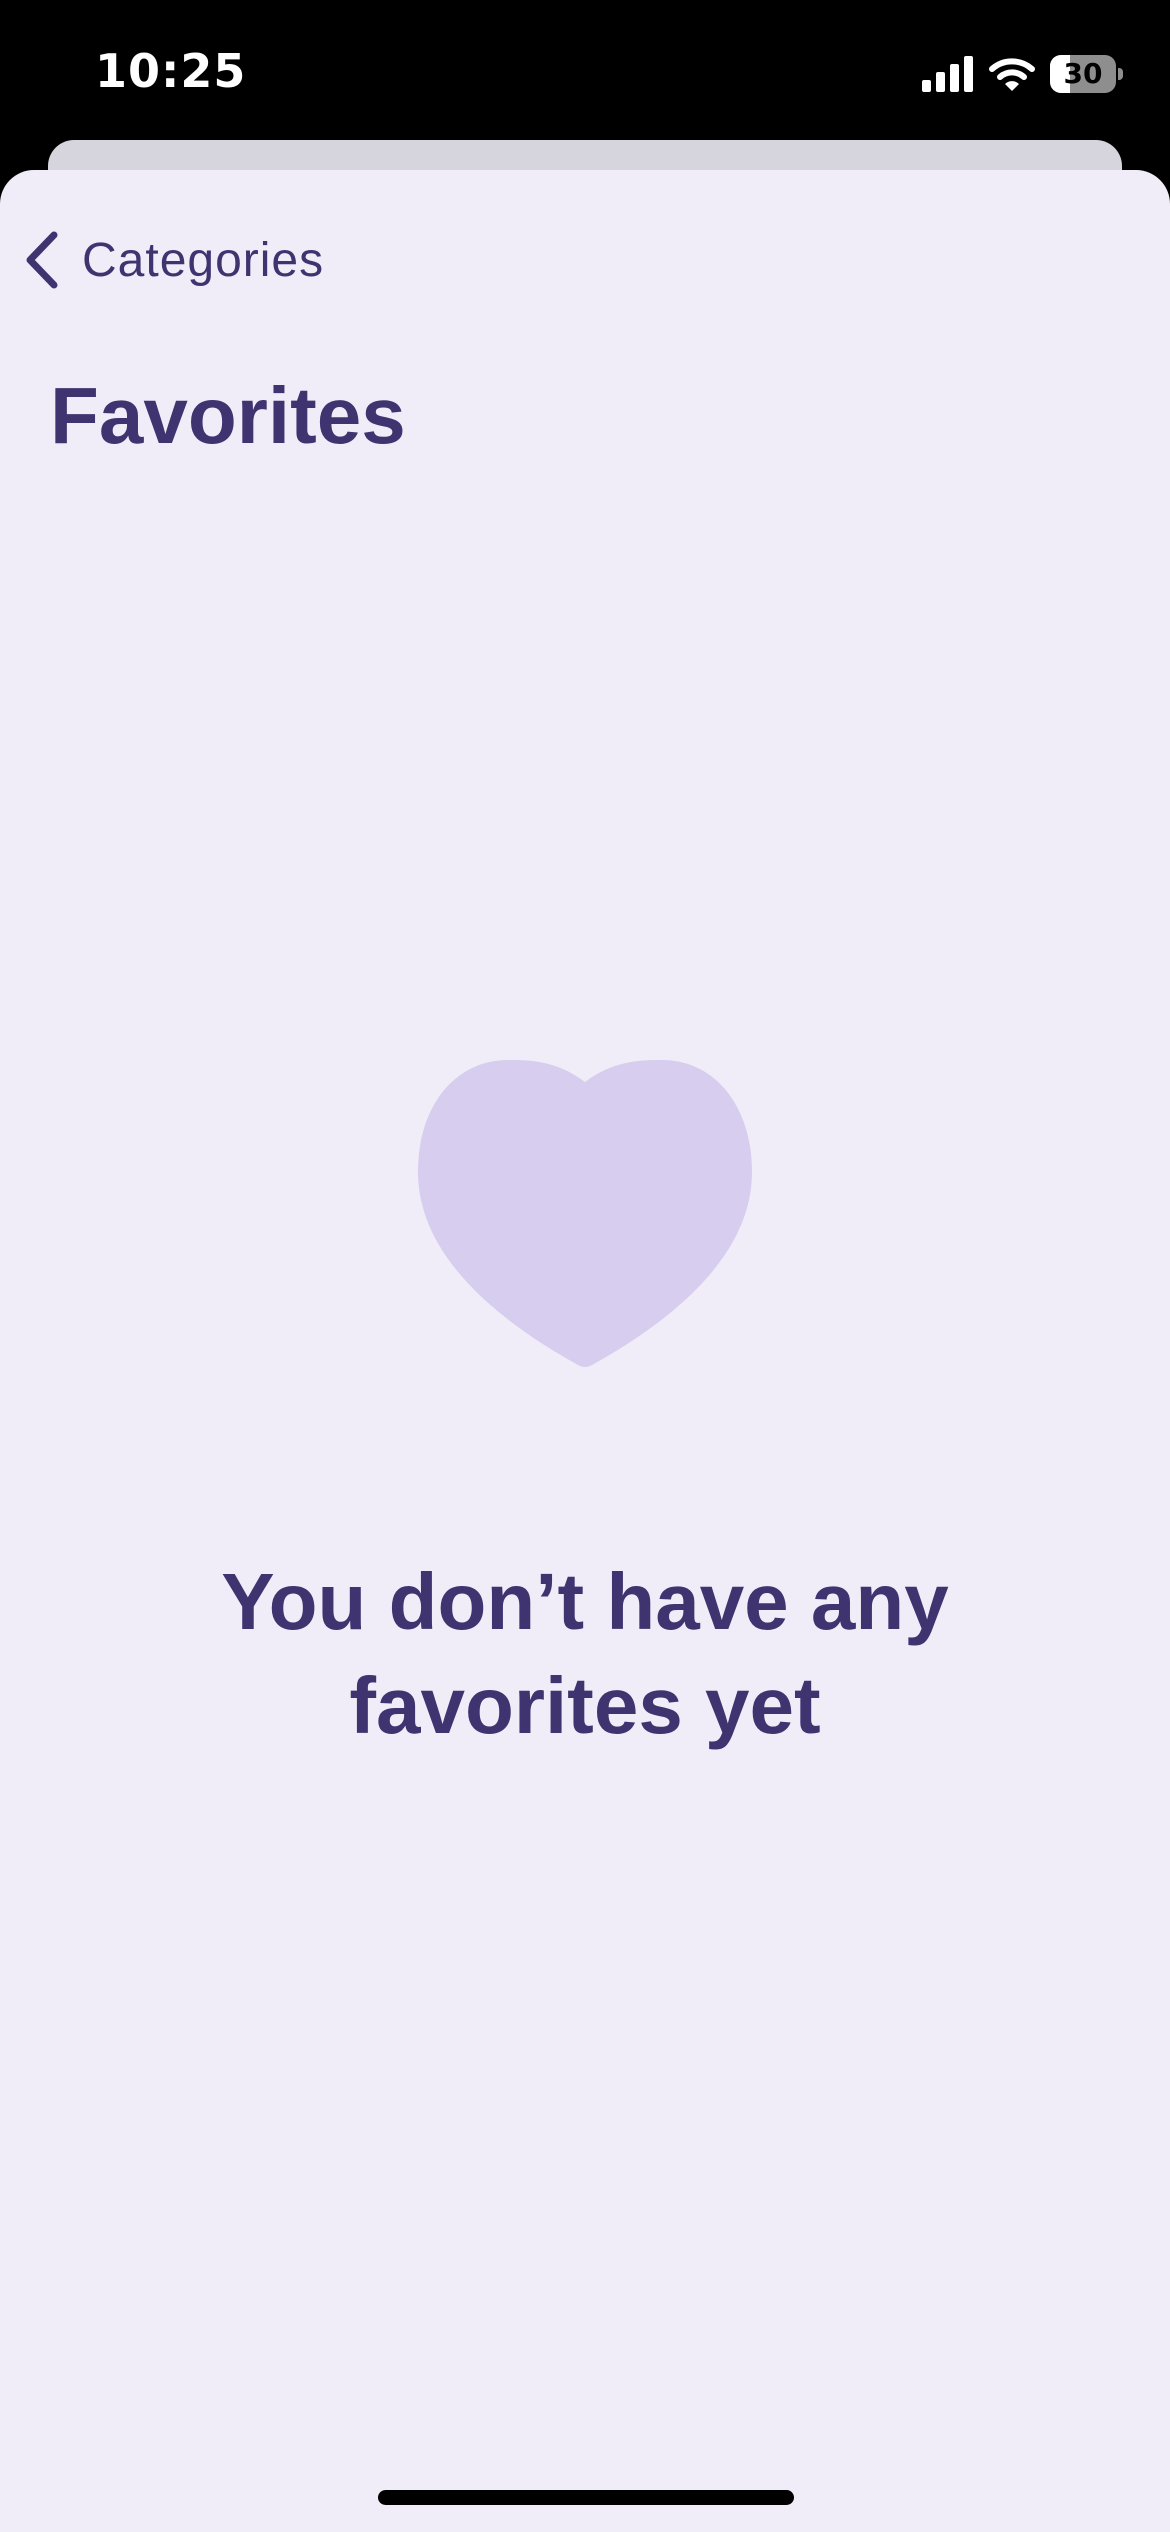 The width and height of the screenshot is (1170, 2532). Describe the element at coordinates (1012, 74) in the screenshot. I see `wifi-icon` at that location.